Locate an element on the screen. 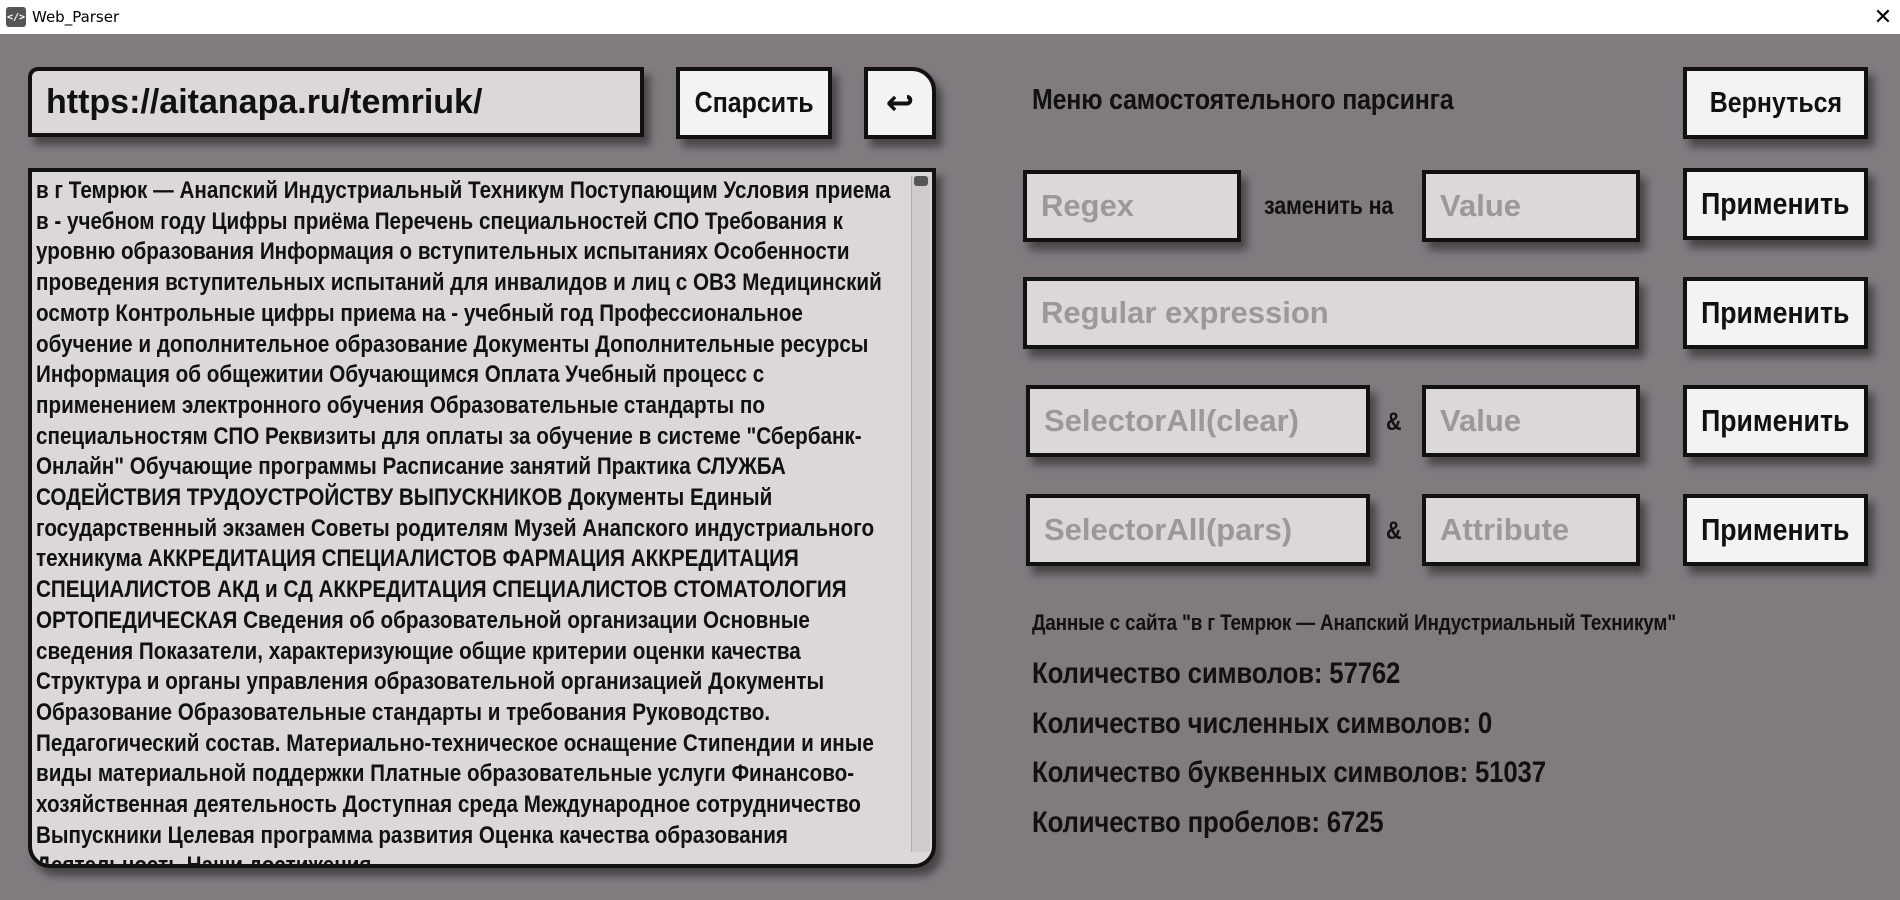 Image resolution: width=1900 pixels, height=900 pixels. selector-pars-input is located at coordinates (1198, 530).